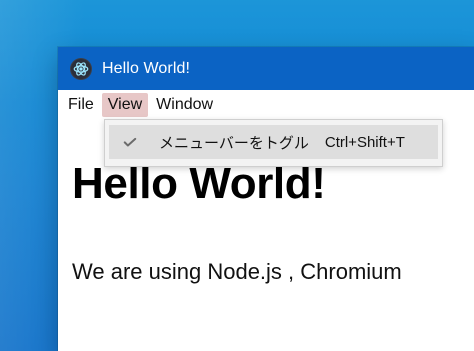  What do you see at coordinates (125, 104) in the screenshot?
I see `menu-view: View` at bounding box center [125, 104].